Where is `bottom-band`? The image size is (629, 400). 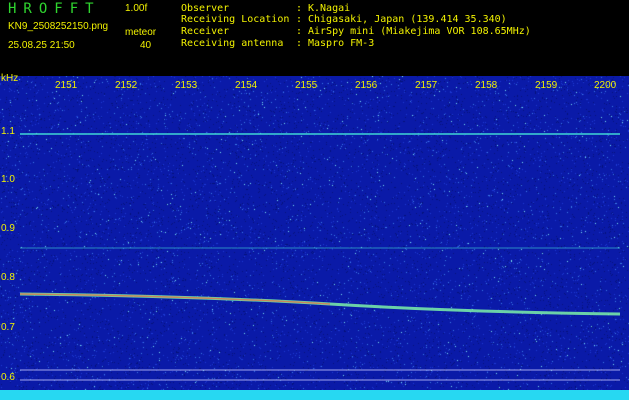
bottom-band is located at coordinates (314, 395).